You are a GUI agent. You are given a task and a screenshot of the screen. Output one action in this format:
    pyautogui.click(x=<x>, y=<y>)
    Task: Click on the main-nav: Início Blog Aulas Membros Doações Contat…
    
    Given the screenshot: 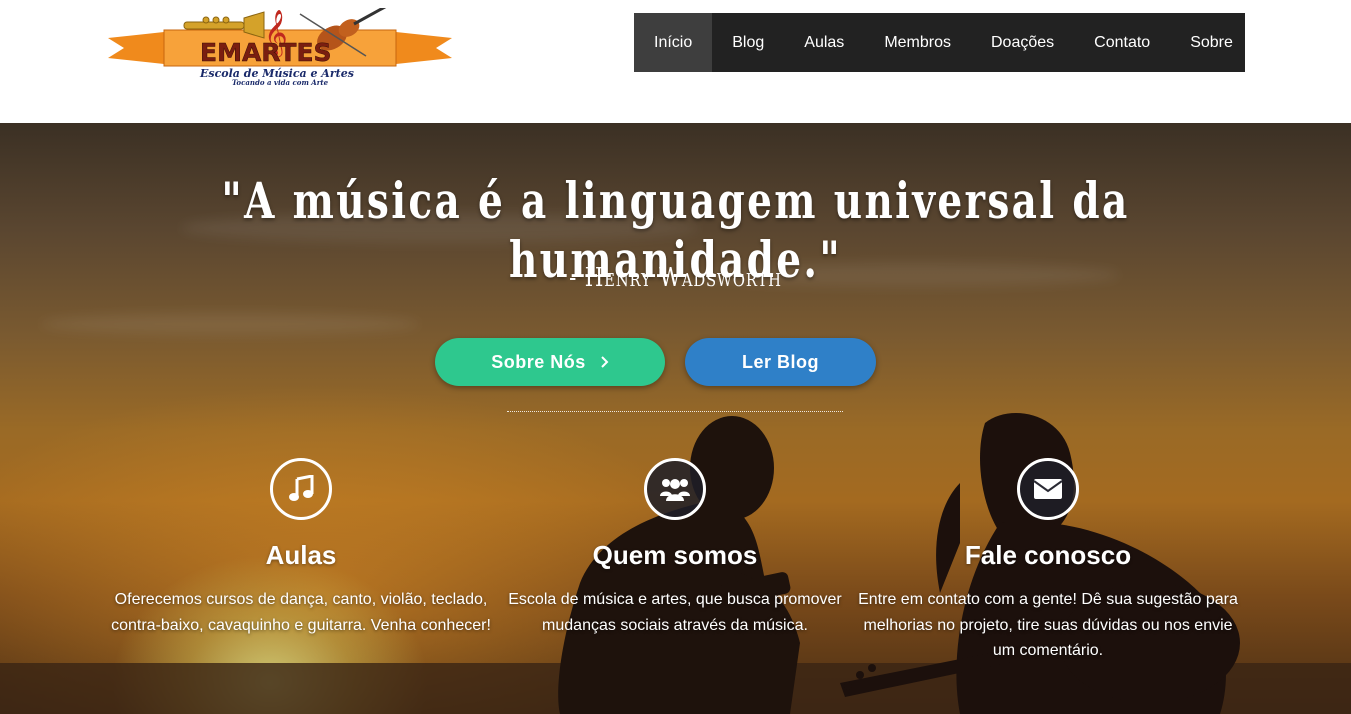 What is the action you would take?
    pyautogui.click(x=939, y=42)
    